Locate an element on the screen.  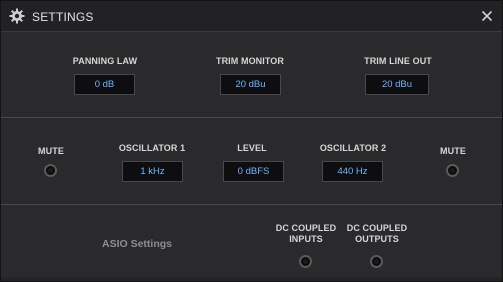
mute-left-toggle is located at coordinates (50, 170).